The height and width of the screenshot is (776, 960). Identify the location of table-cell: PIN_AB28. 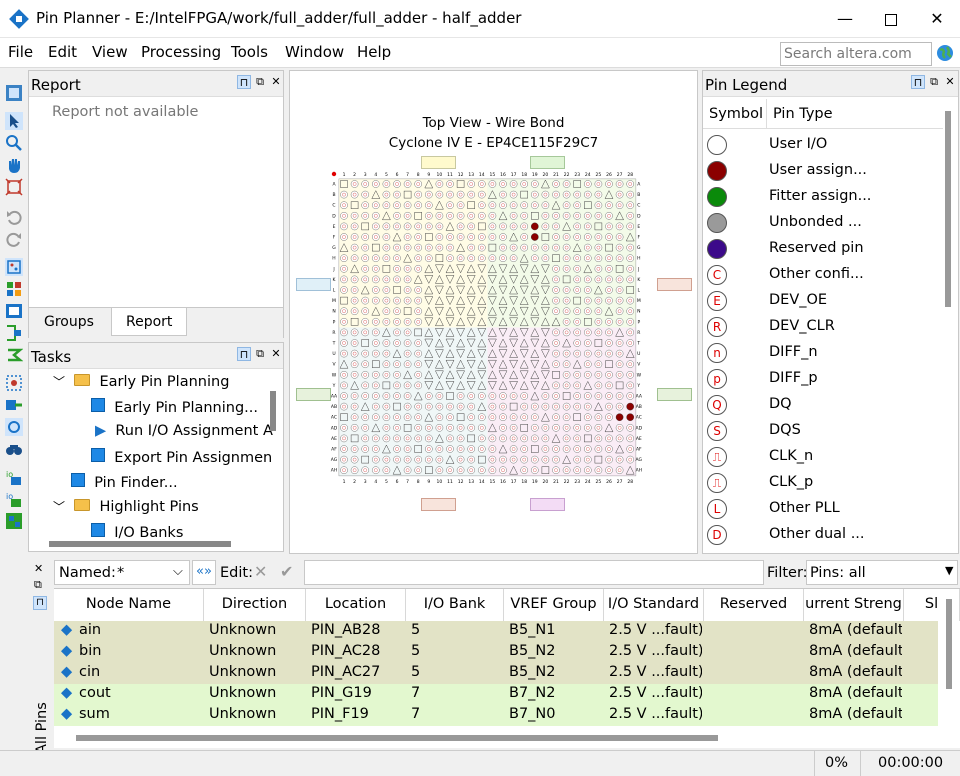
(356, 631).